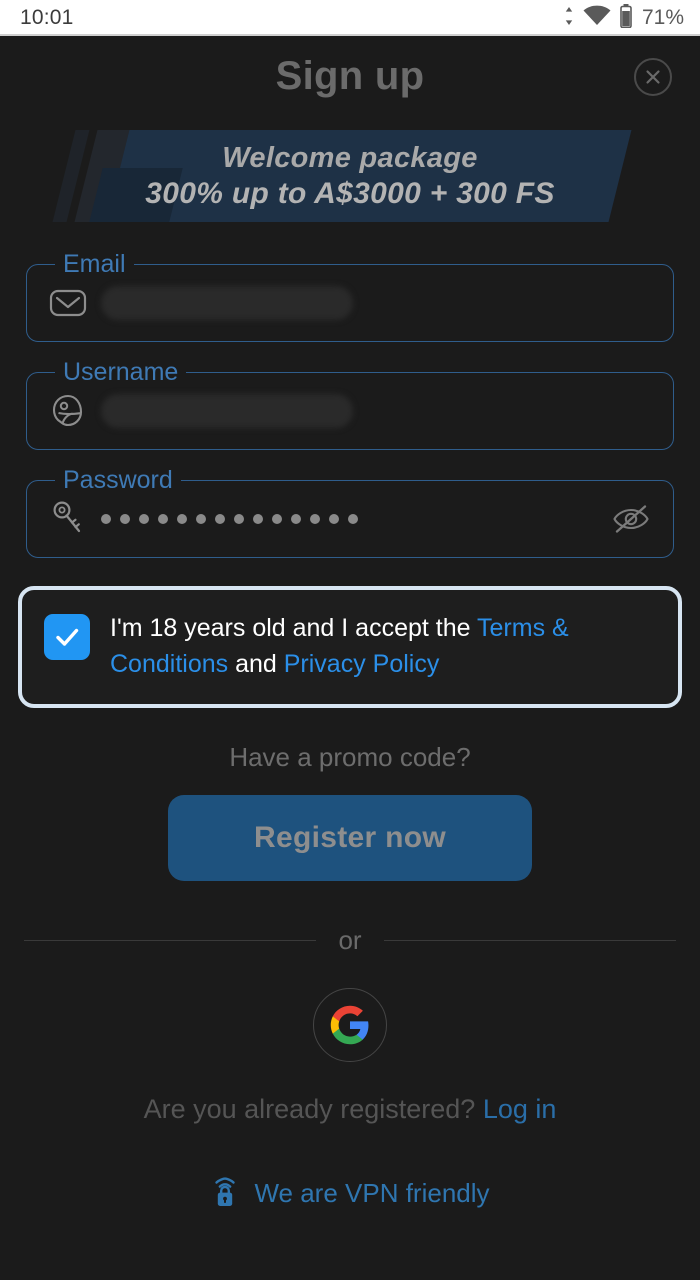 Image resolution: width=700 pixels, height=1280 pixels. I want to click on page-title: Sign up, so click(350, 75).